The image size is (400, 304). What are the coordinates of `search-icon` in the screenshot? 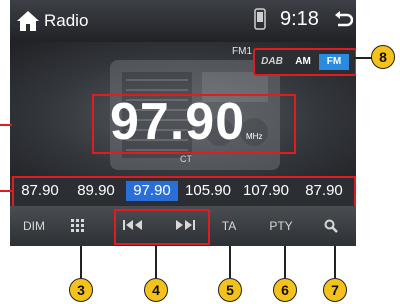 It's located at (331, 226).